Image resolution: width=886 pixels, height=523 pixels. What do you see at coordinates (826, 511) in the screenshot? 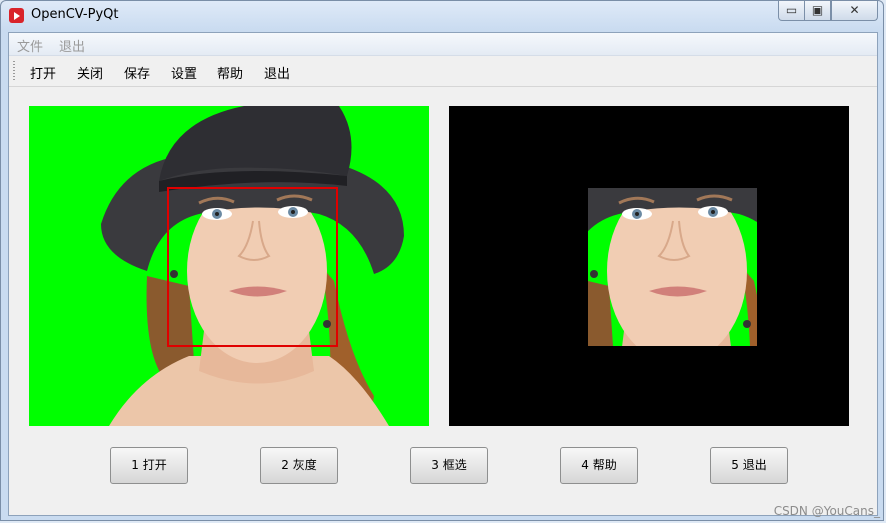
I see `watermark: CSDN @YouCans_` at bounding box center [826, 511].